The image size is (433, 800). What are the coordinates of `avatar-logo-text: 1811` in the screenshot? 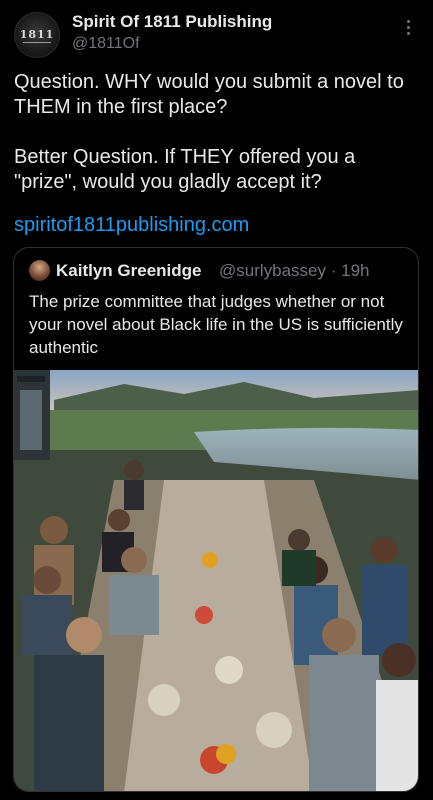 It's located at (37, 34).